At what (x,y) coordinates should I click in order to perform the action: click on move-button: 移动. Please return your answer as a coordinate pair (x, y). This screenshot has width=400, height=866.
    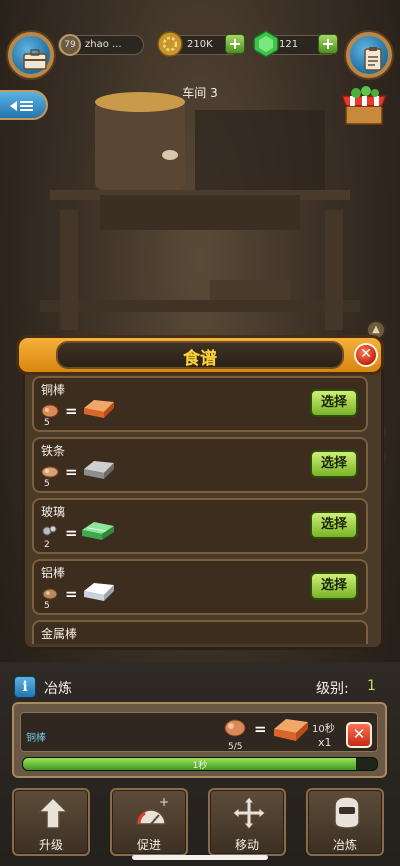
    Looking at the image, I should click on (247, 822).